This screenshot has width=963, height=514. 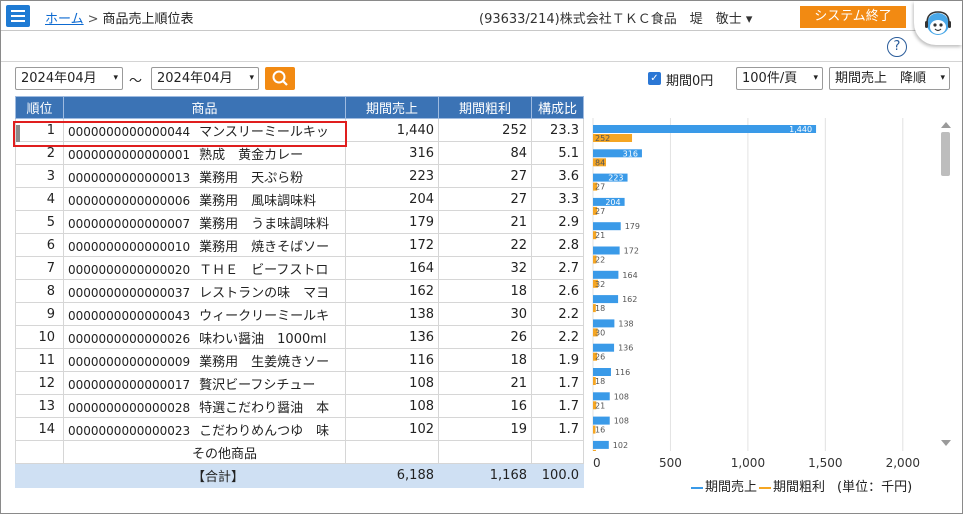 I want to click on product-name: 業務用 焼きそばソー, so click(x=264, y=247).